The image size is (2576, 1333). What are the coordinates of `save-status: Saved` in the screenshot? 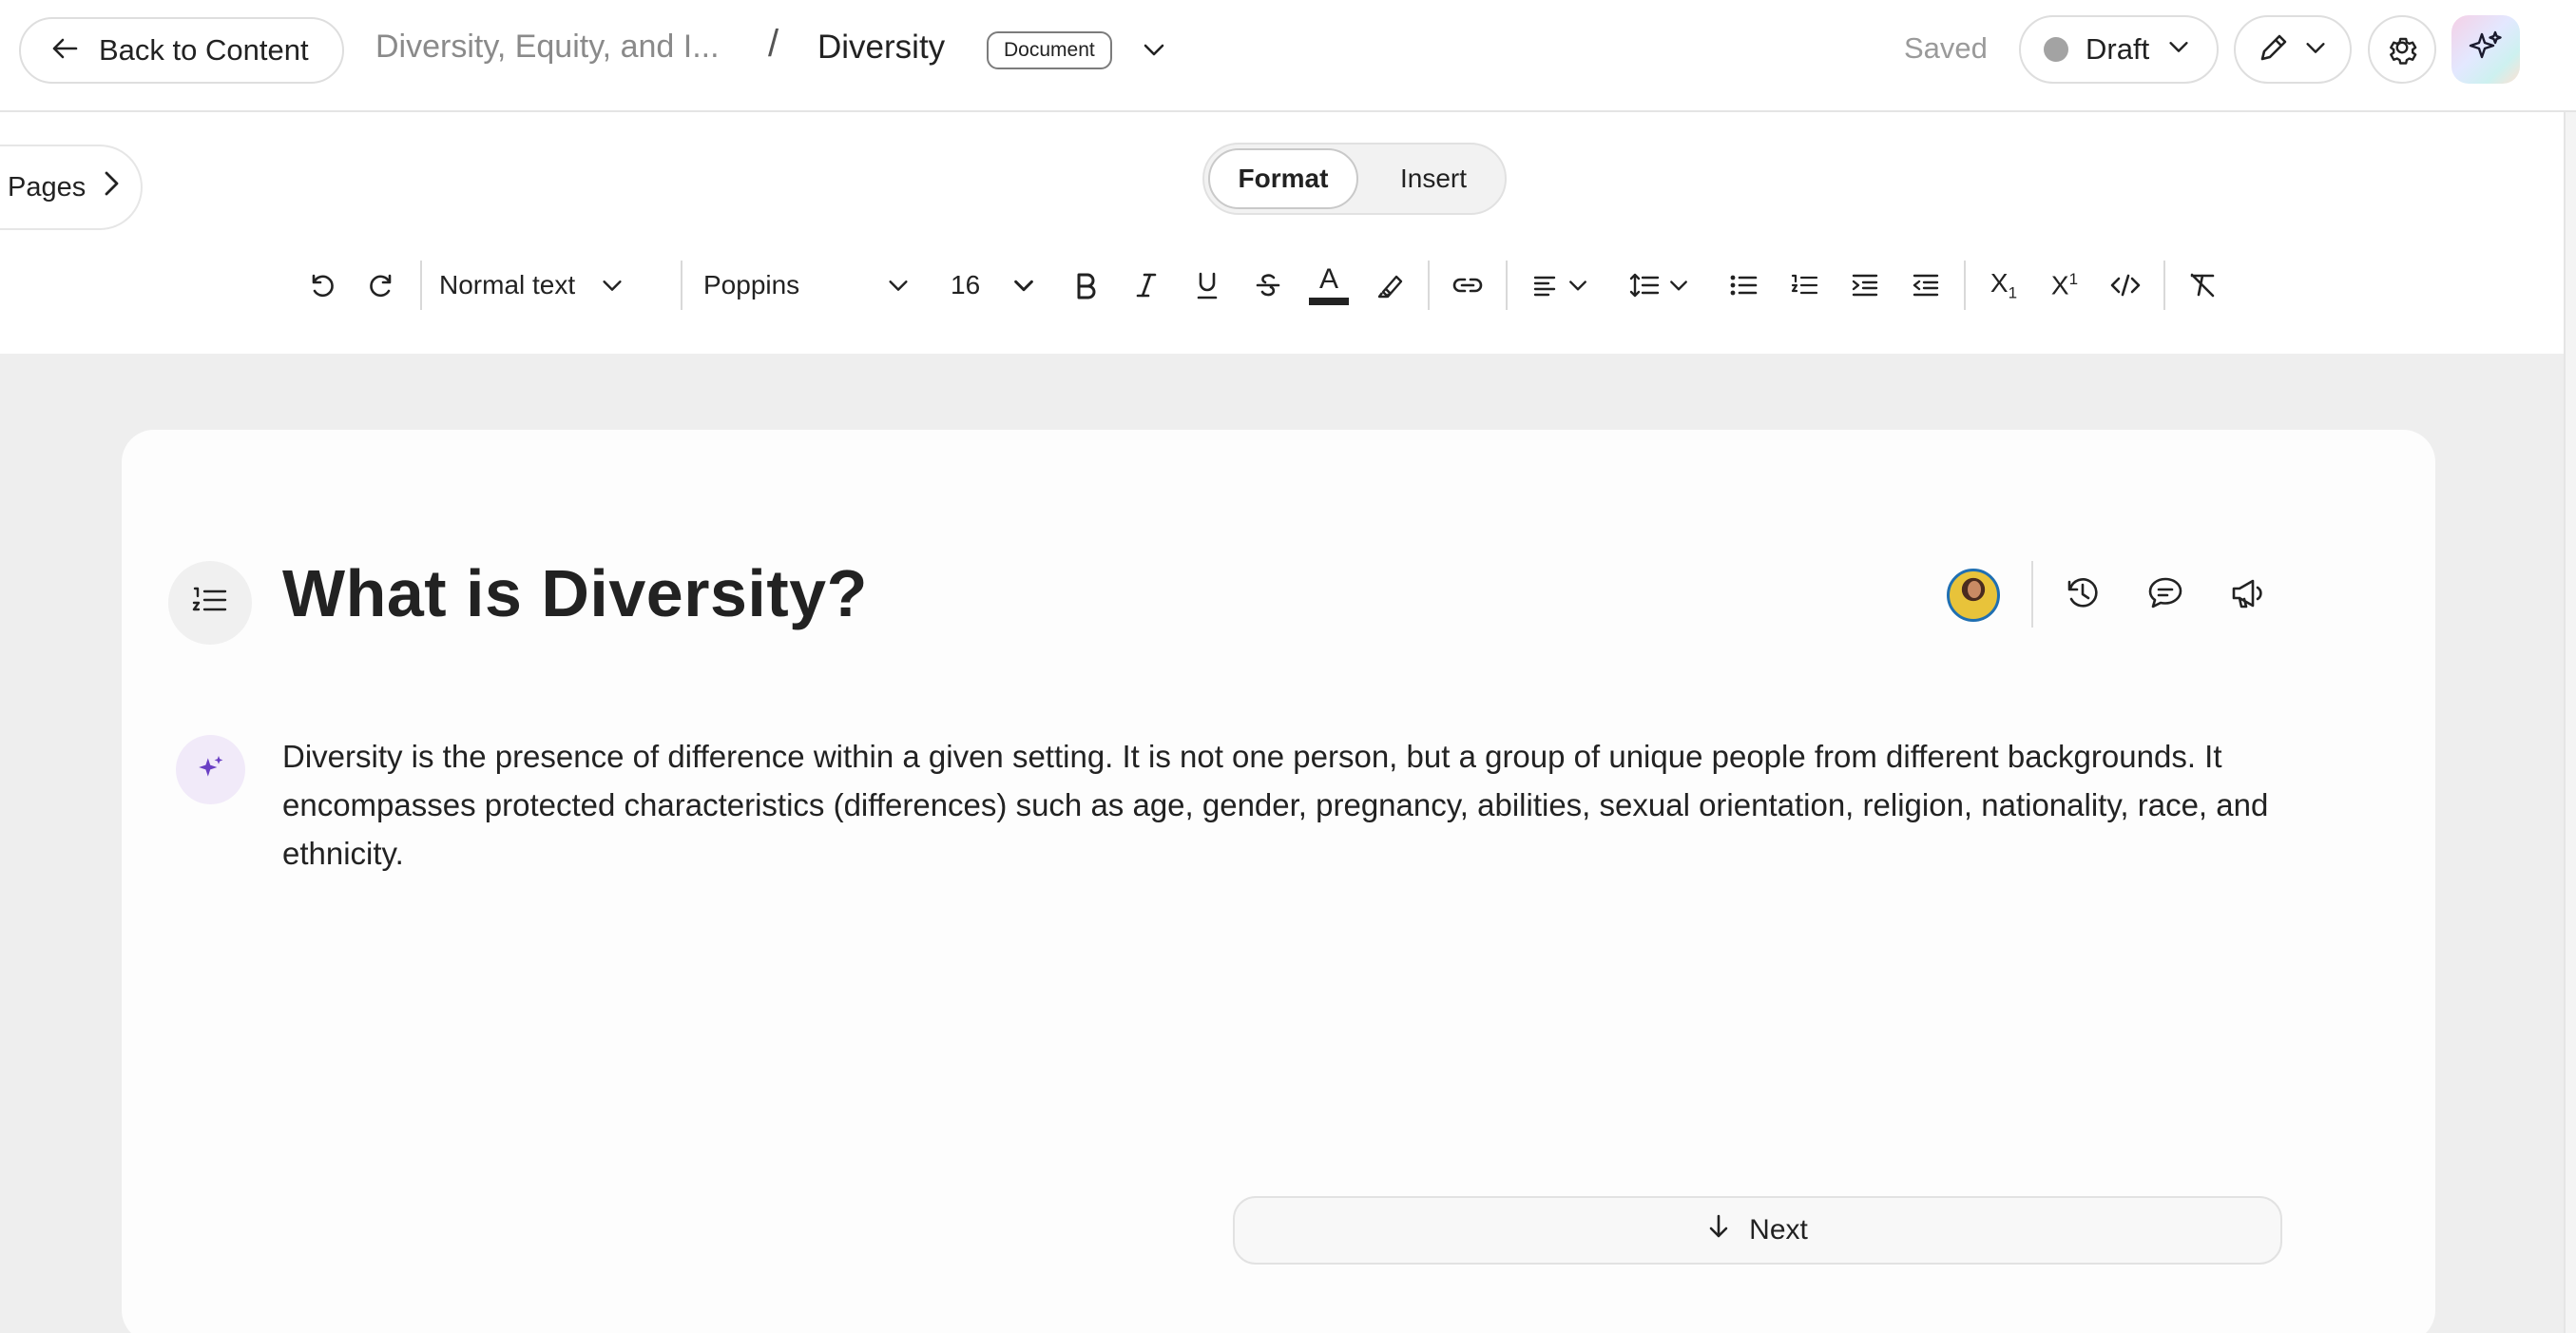 It's located at (1946, 48).